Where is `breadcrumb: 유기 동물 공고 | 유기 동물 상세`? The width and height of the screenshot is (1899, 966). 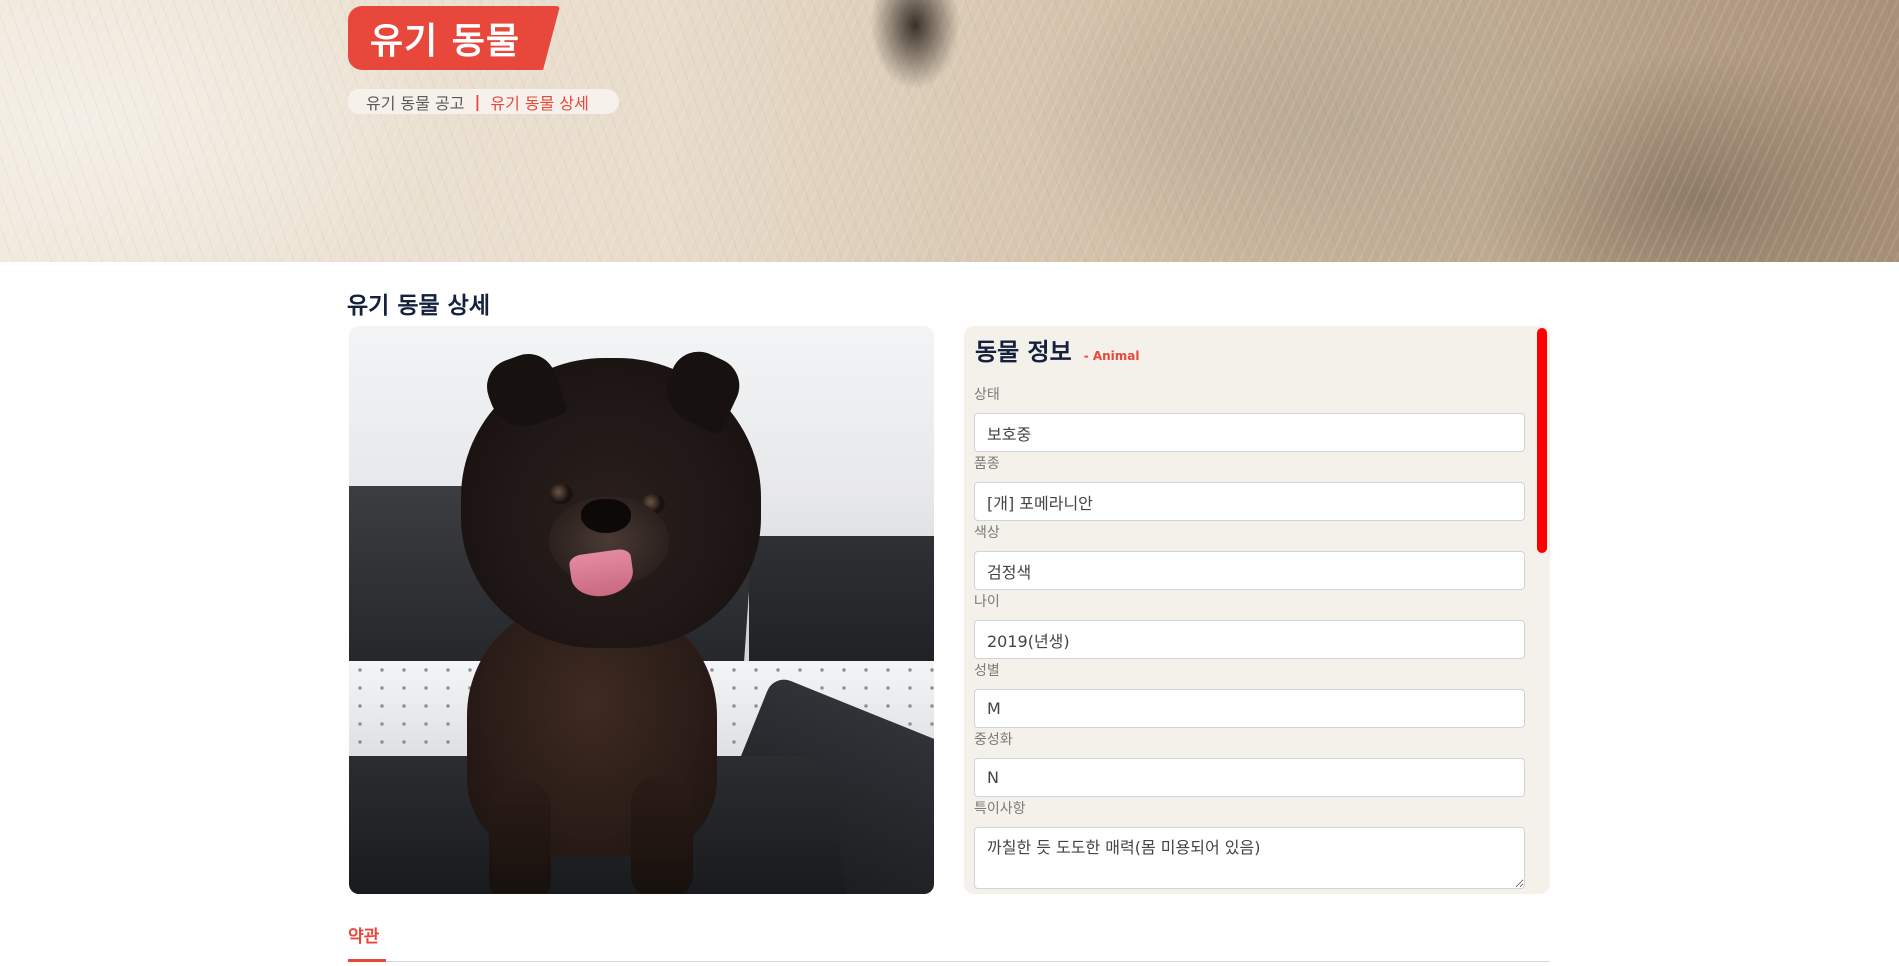
breadcrumb: 유기 동물 공고 | 유기 동물 상세 is located at coordinates (483, 101).